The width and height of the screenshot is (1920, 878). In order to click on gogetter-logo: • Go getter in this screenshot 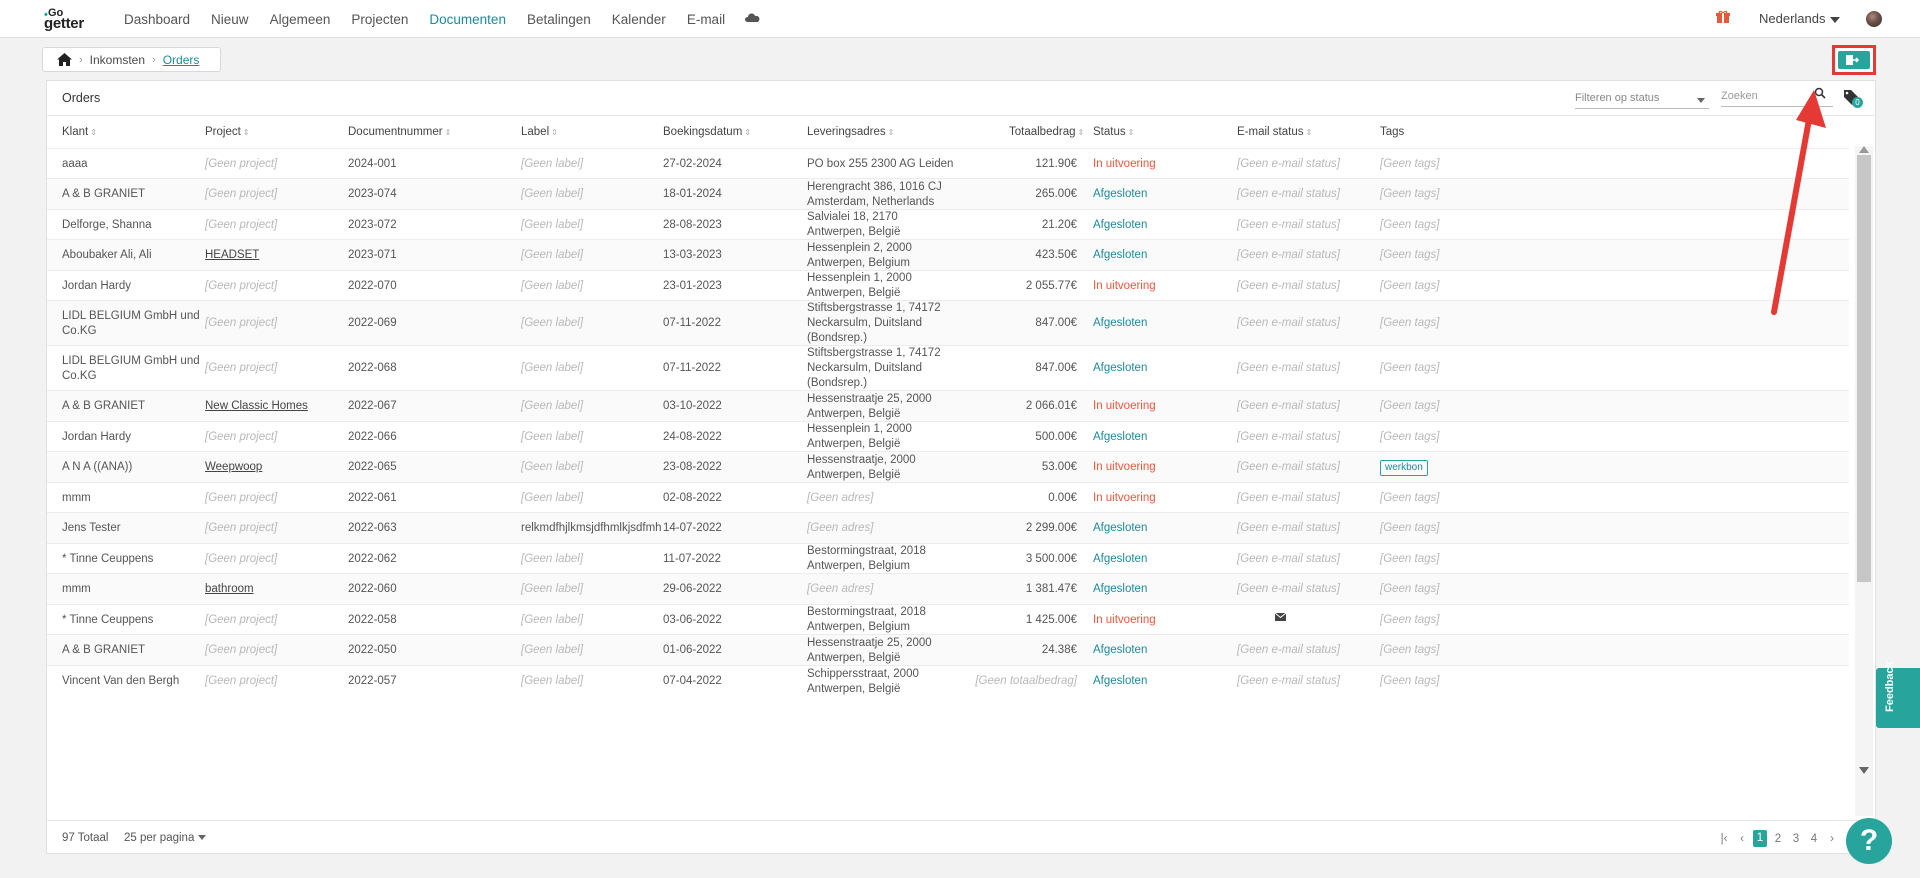, I will do `click(72, 19)`.